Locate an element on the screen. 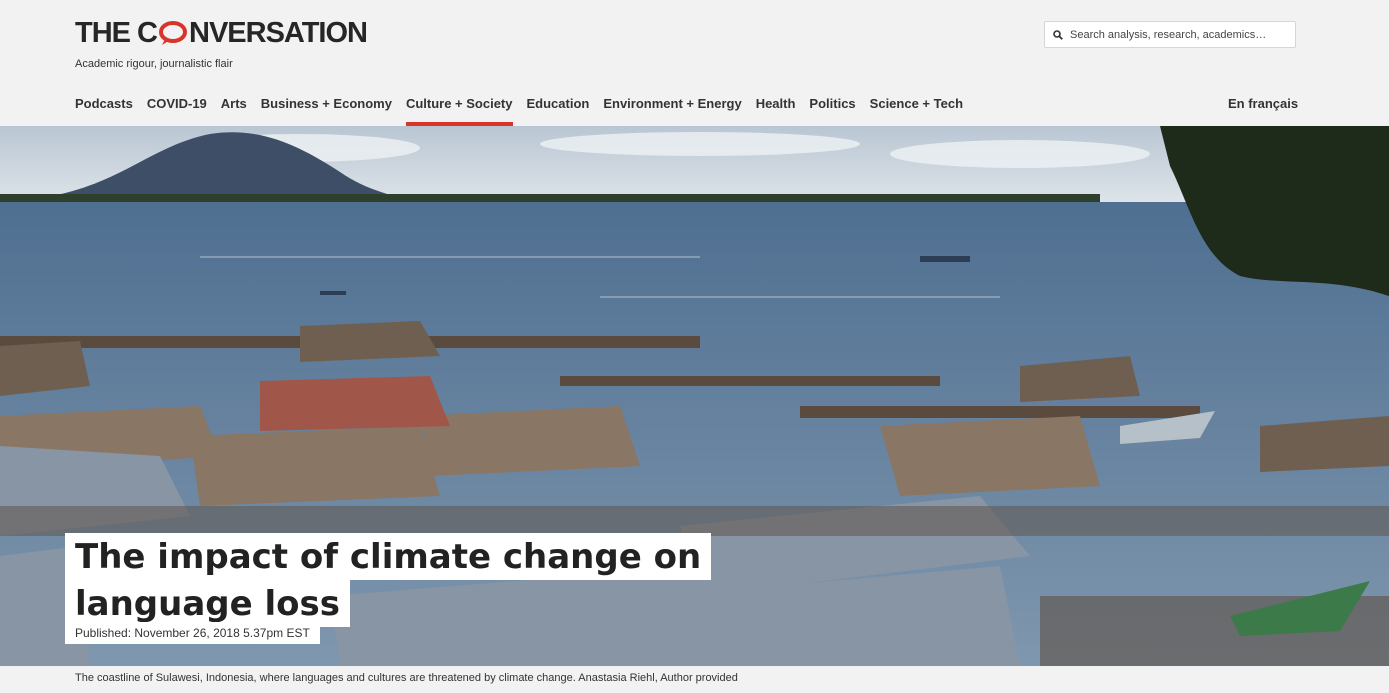 The width and height of the screenshot is (1389, 693). published-date: Published: November 26, 2018 5.37pm EST is located at coordinates (192, 633).